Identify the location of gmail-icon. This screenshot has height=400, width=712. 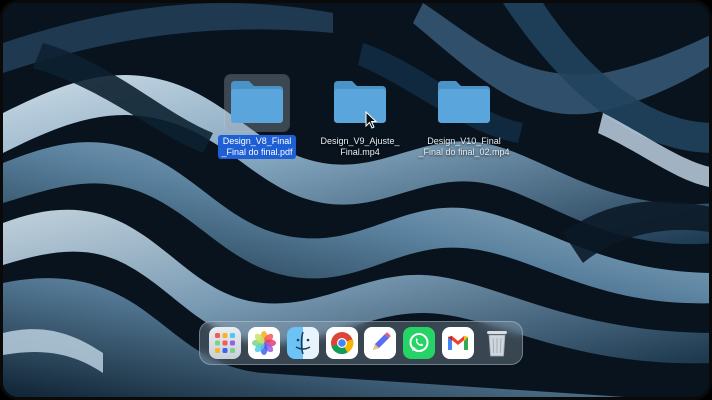
(457, 343).